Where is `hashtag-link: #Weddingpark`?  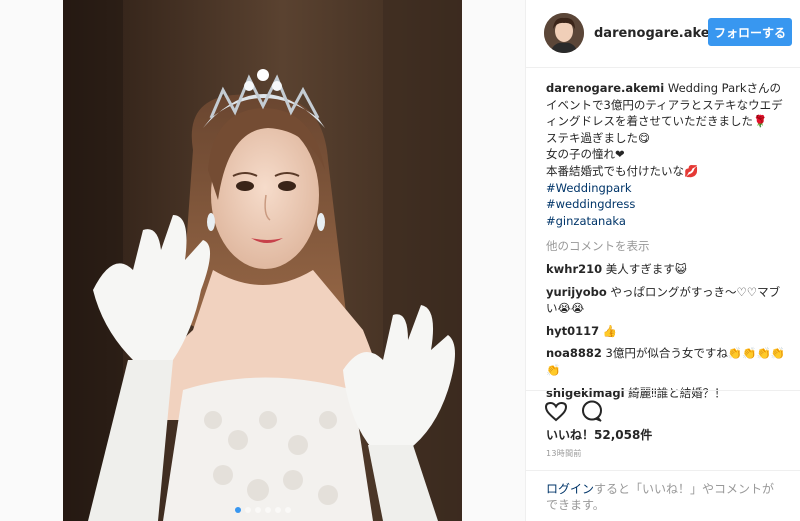 hashtag-link: #Weddingpark is located at coordinates (668, 188).